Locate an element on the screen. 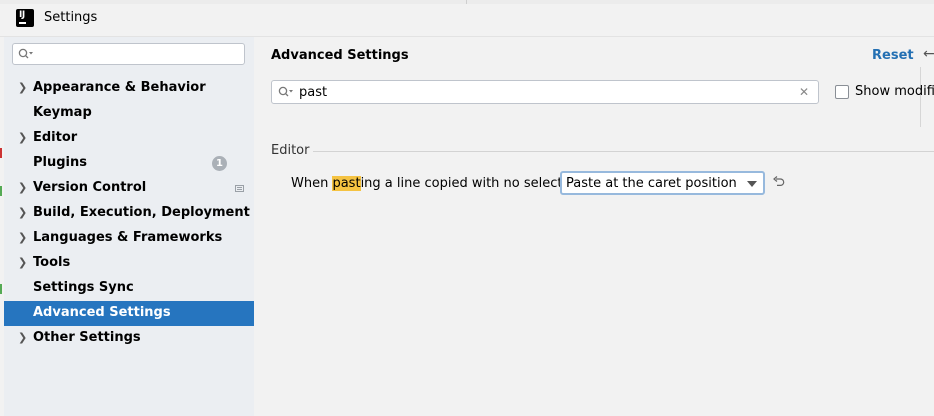 The image size is (934, 416). sidebar-item-other-settings: ❯ Other Settings is located at coordinates (129, 338).